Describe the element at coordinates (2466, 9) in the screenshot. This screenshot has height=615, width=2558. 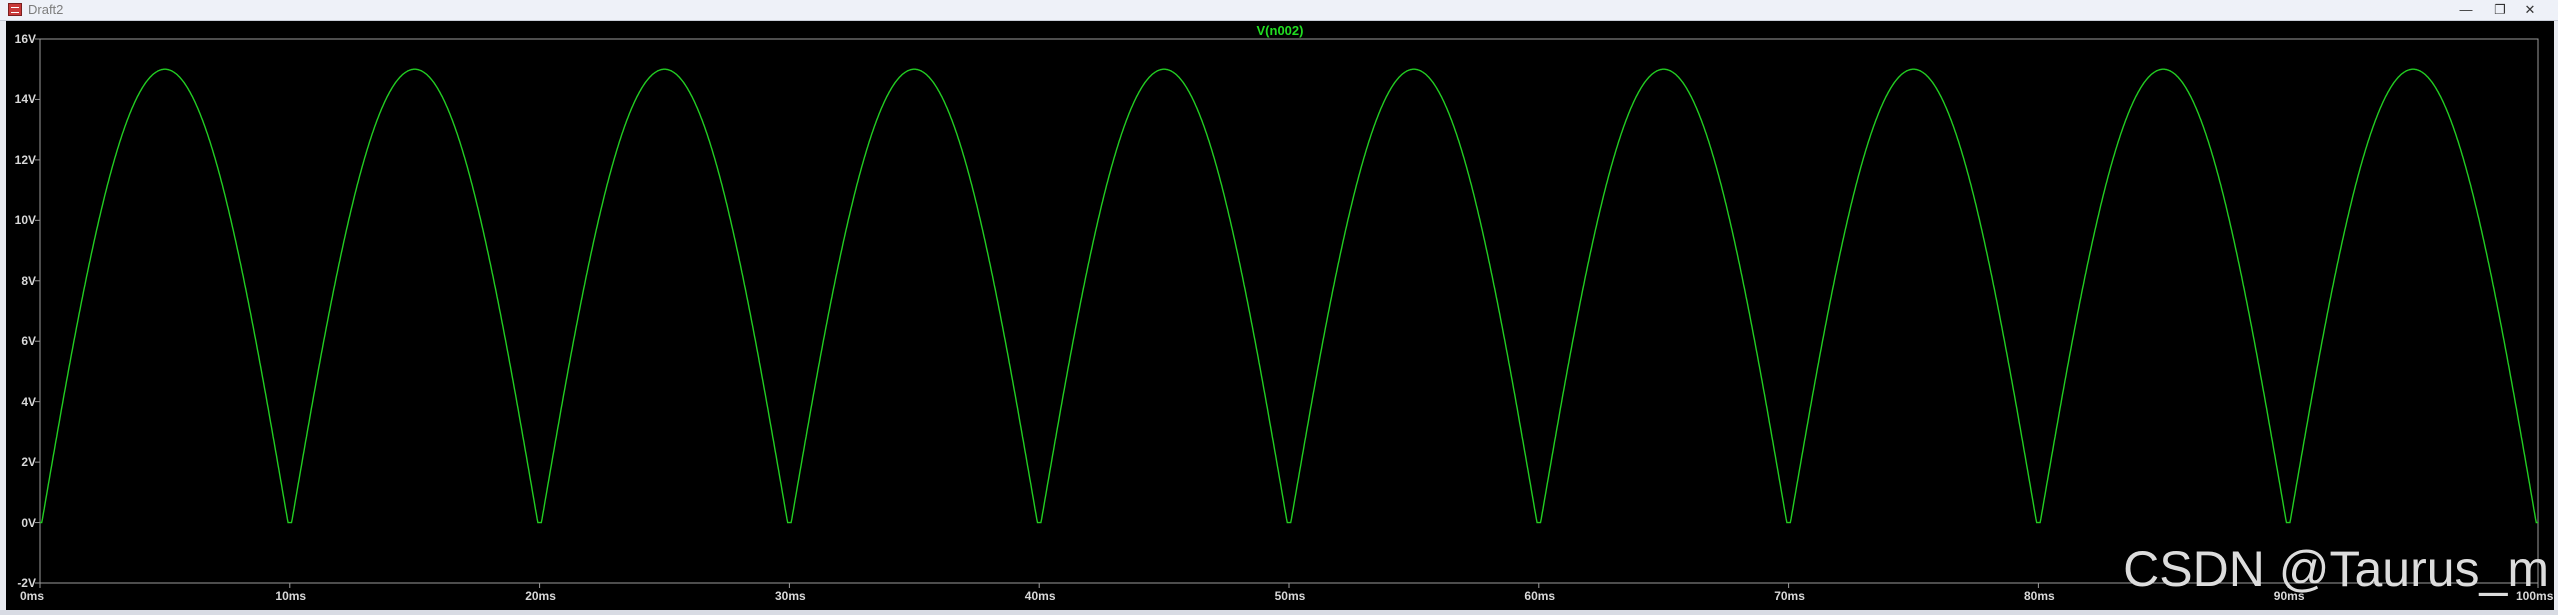
I see `minimize-button: —` at that location.